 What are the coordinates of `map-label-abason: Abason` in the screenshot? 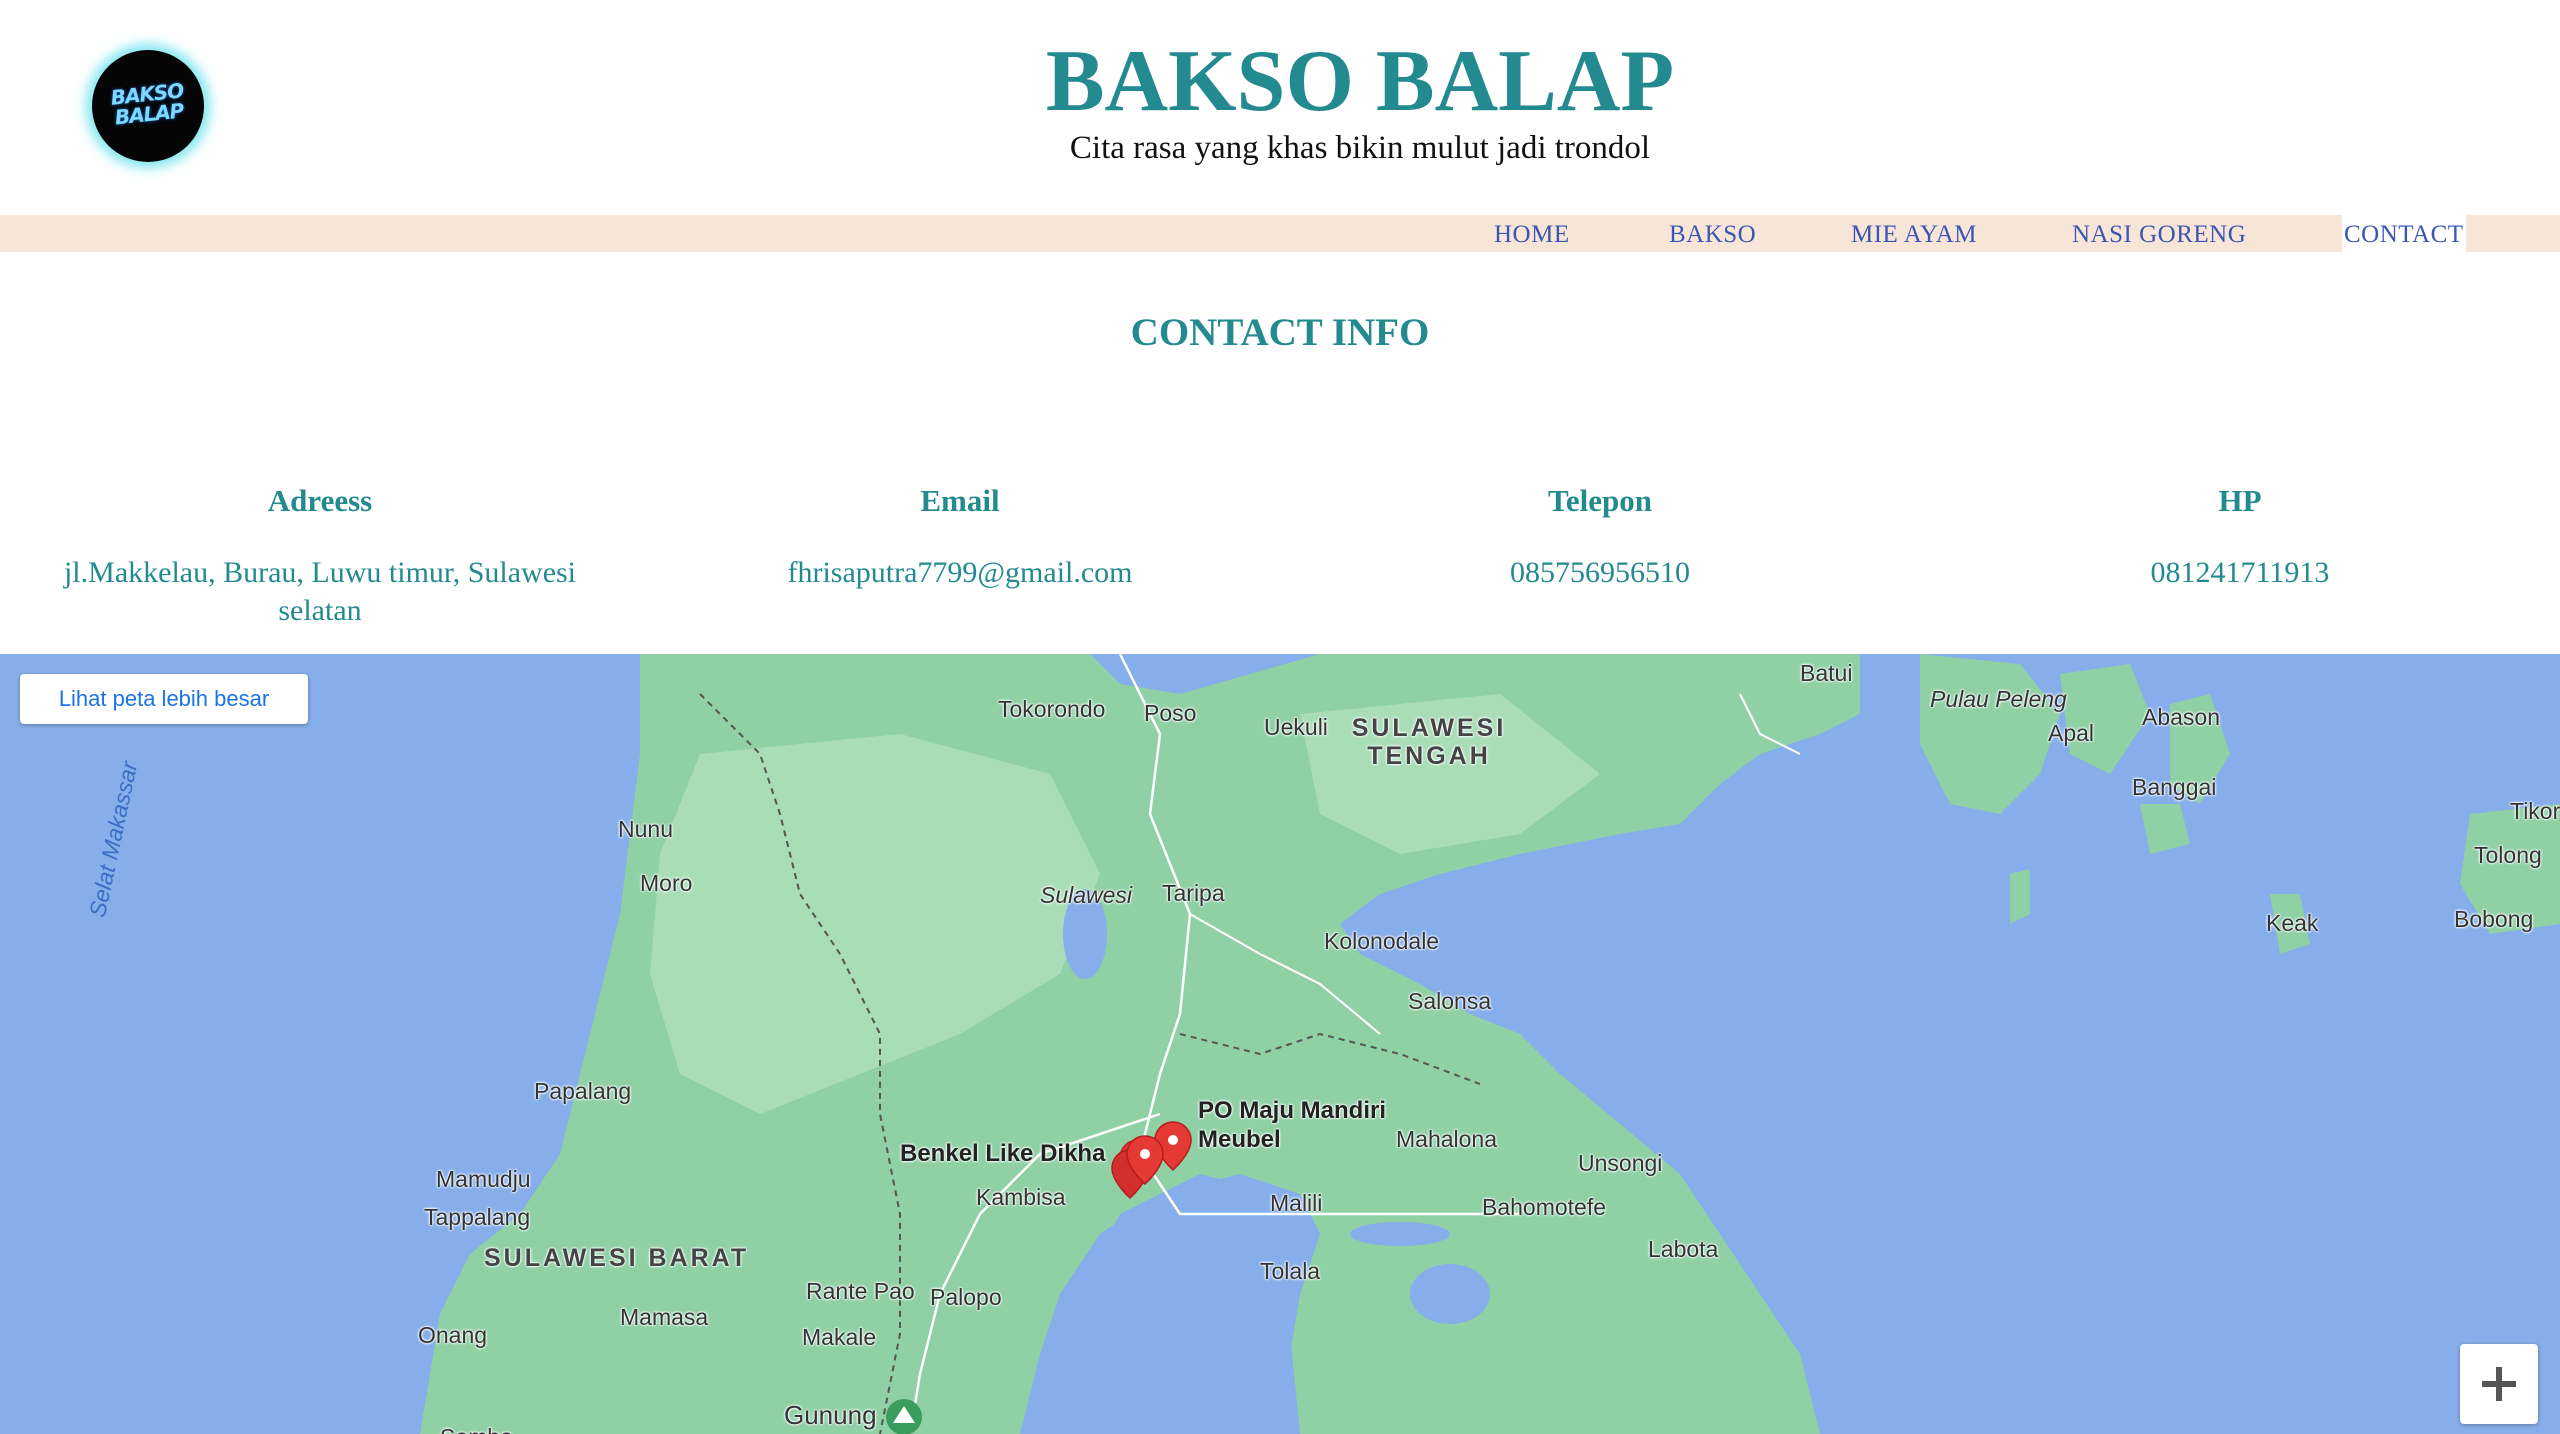 It's located at (2181, 717).